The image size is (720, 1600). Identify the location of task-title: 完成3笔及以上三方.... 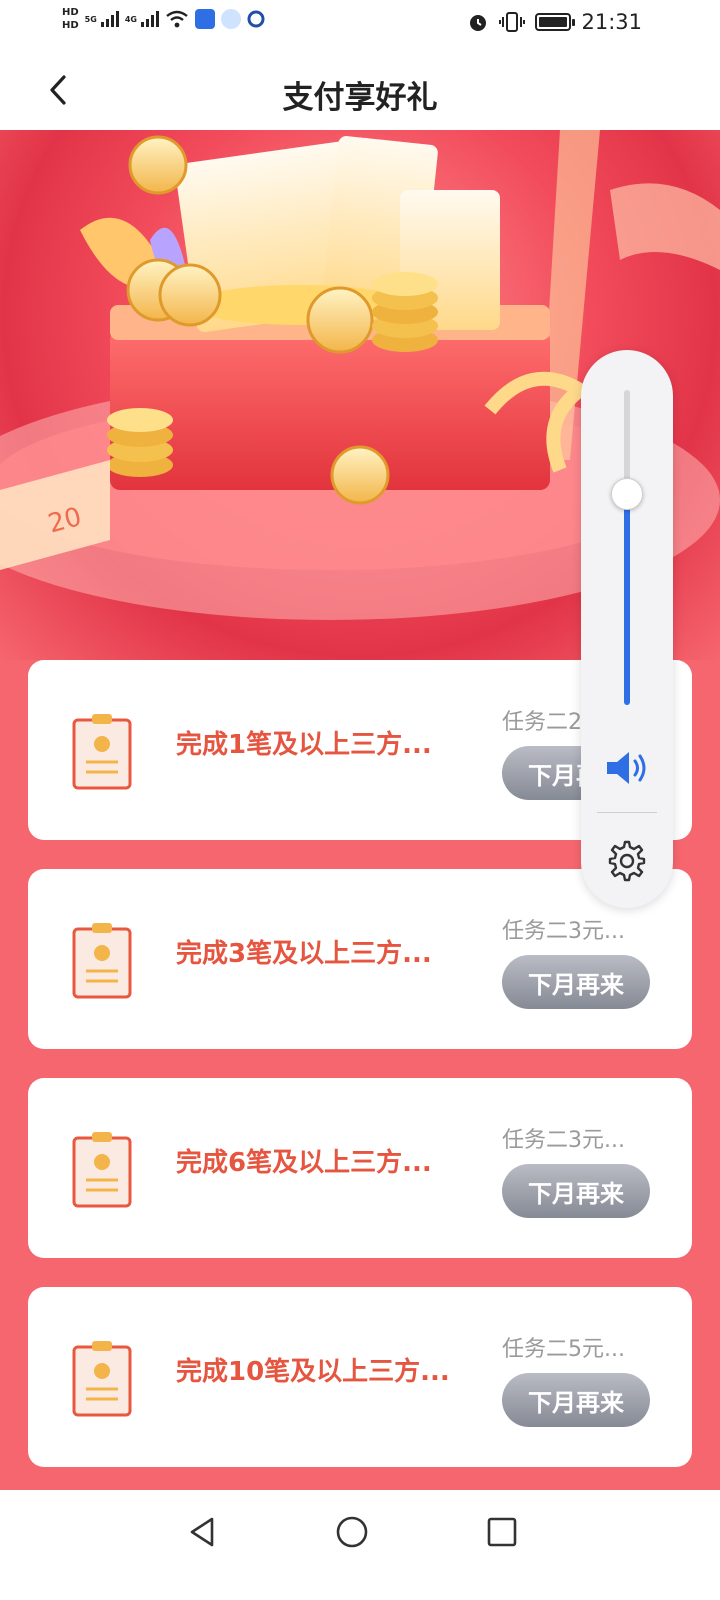
(304, 954).